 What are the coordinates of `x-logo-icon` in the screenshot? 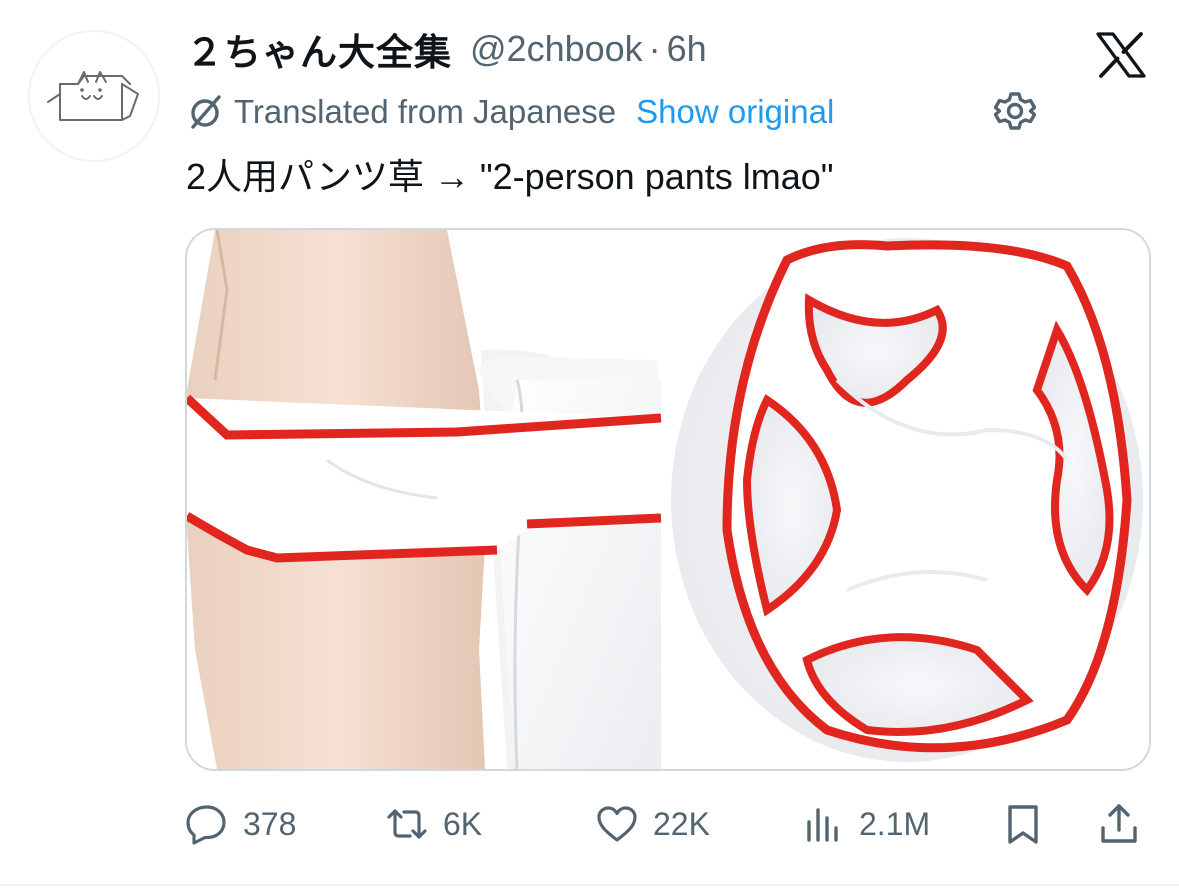 It's located at (1121, 55).